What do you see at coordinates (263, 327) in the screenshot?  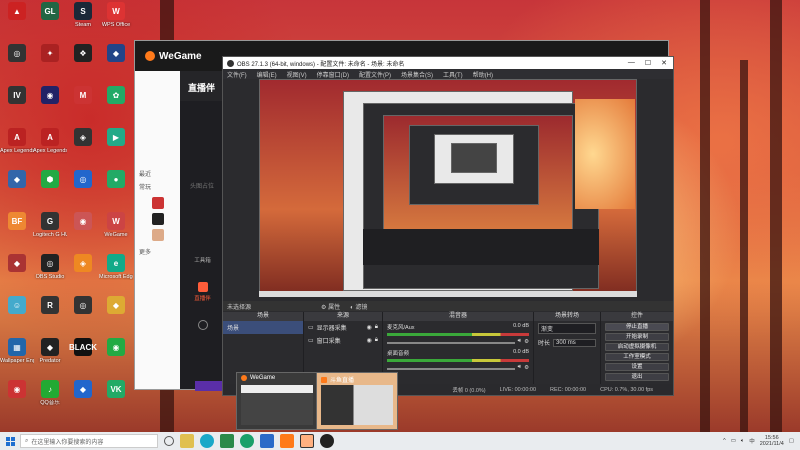 I see `scene-item: 场景` at bounding box center [263, 327].